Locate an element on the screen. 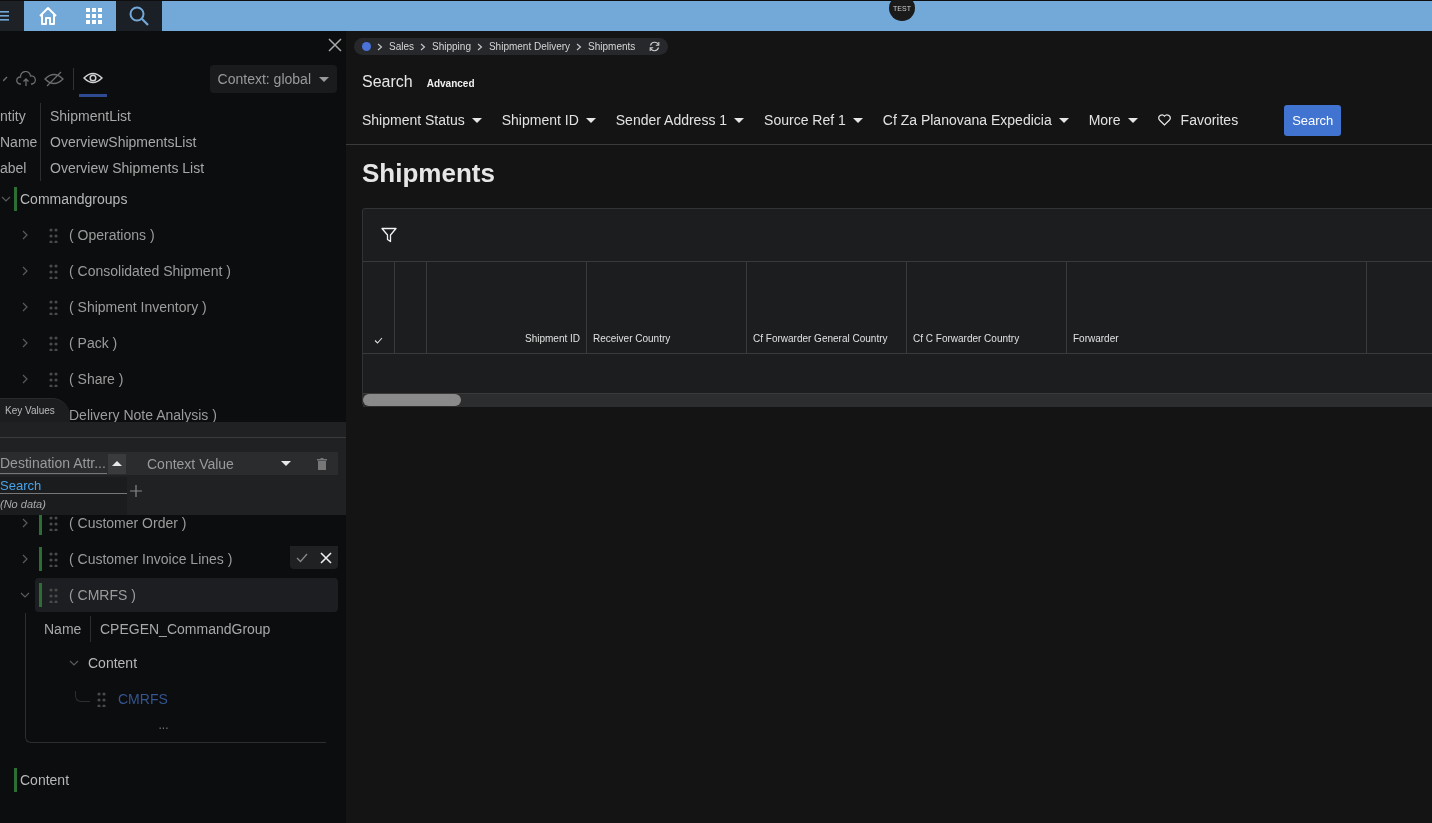 This screenshot has width=1432, height=823. favorites-button: Favorites is located at coordinates (1198, 120).